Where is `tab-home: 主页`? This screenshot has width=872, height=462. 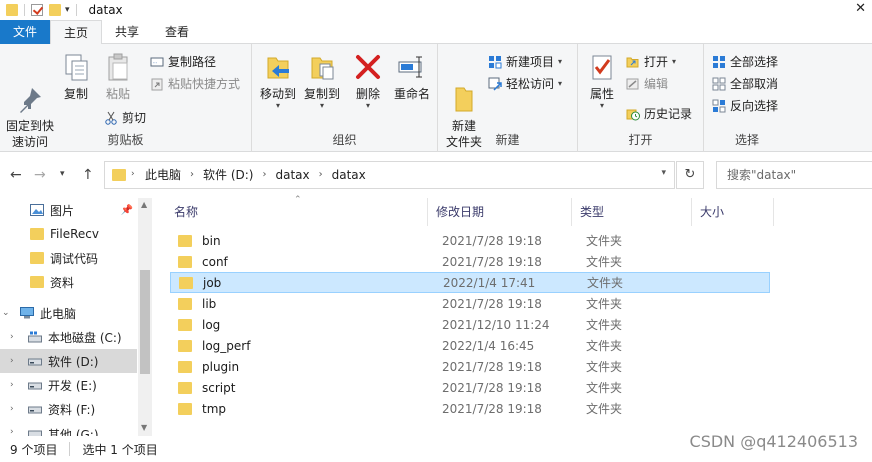 tab-home: 主页 is located at coordinates (76, 32).